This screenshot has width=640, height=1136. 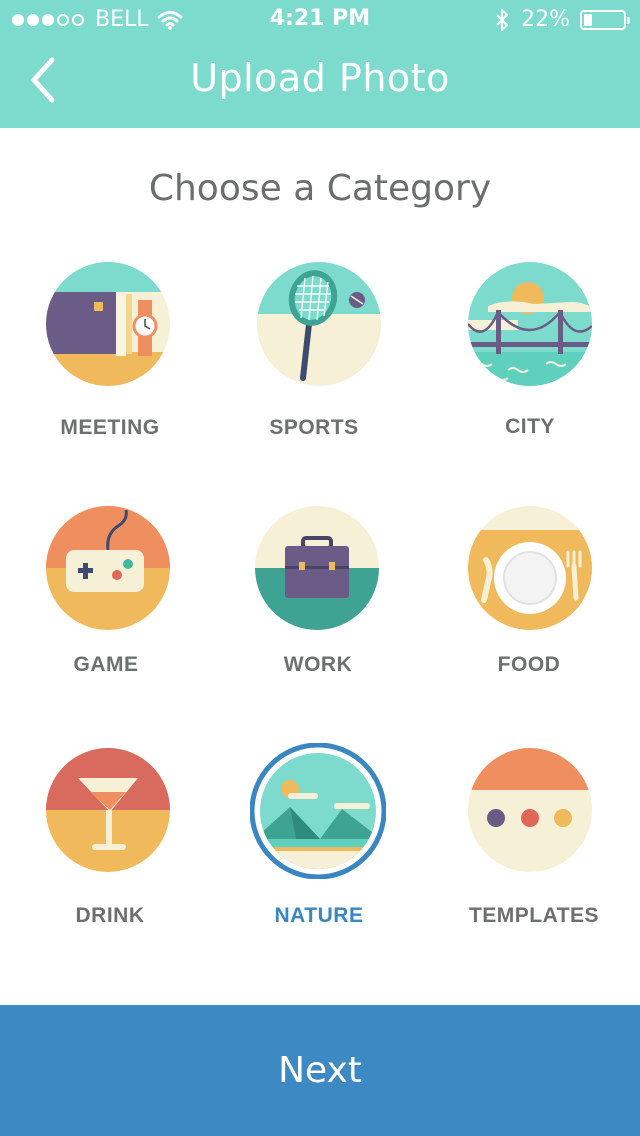 I want to click on header-bar: BELL 4:21 PM 22% Upload Photo, so click(x=320, y=64).